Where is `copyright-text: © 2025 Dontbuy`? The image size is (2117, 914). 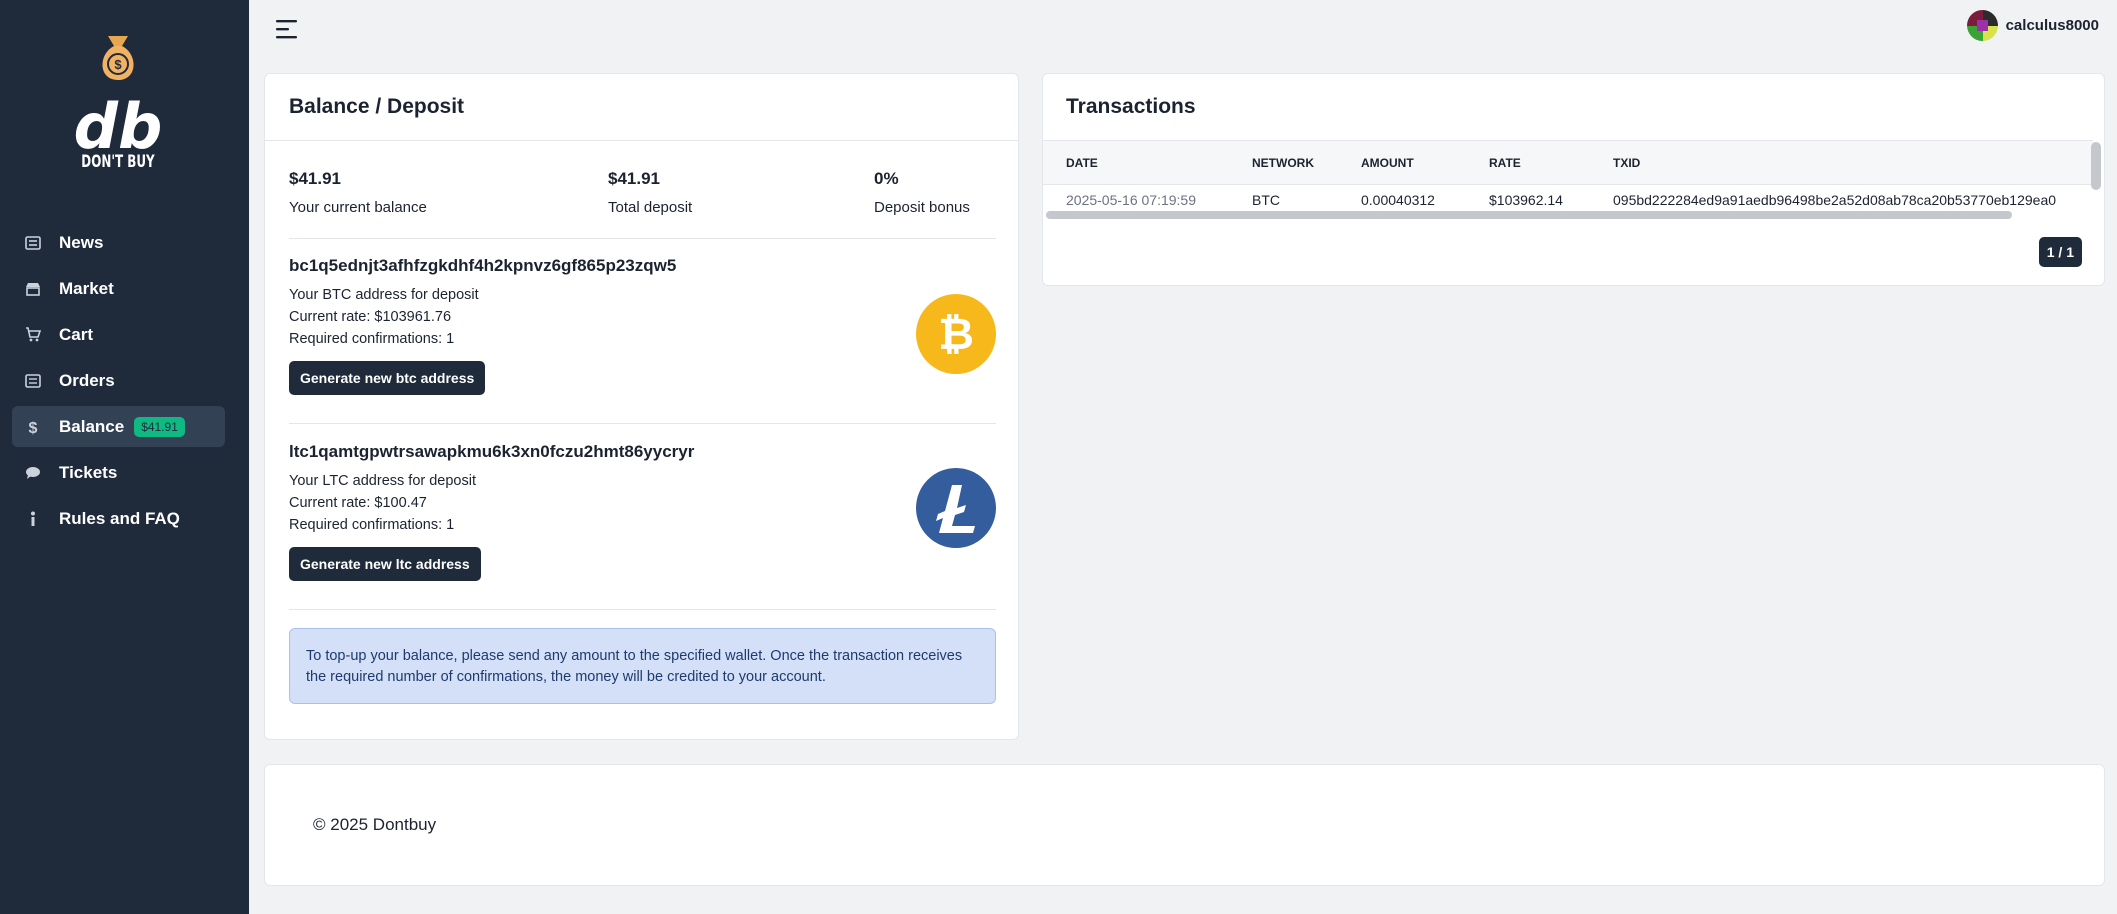
copyright-text: © 2025 Dontbuy is located at coordinates (375, 824).